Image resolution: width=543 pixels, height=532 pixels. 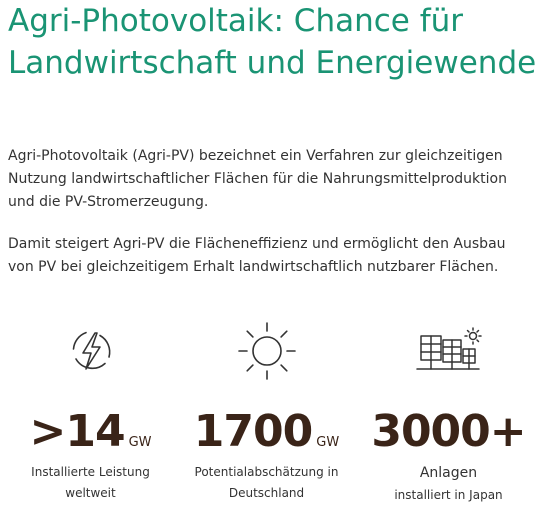 I want to click on stat-figure: 1700 GW, so click(x=266, y=432).